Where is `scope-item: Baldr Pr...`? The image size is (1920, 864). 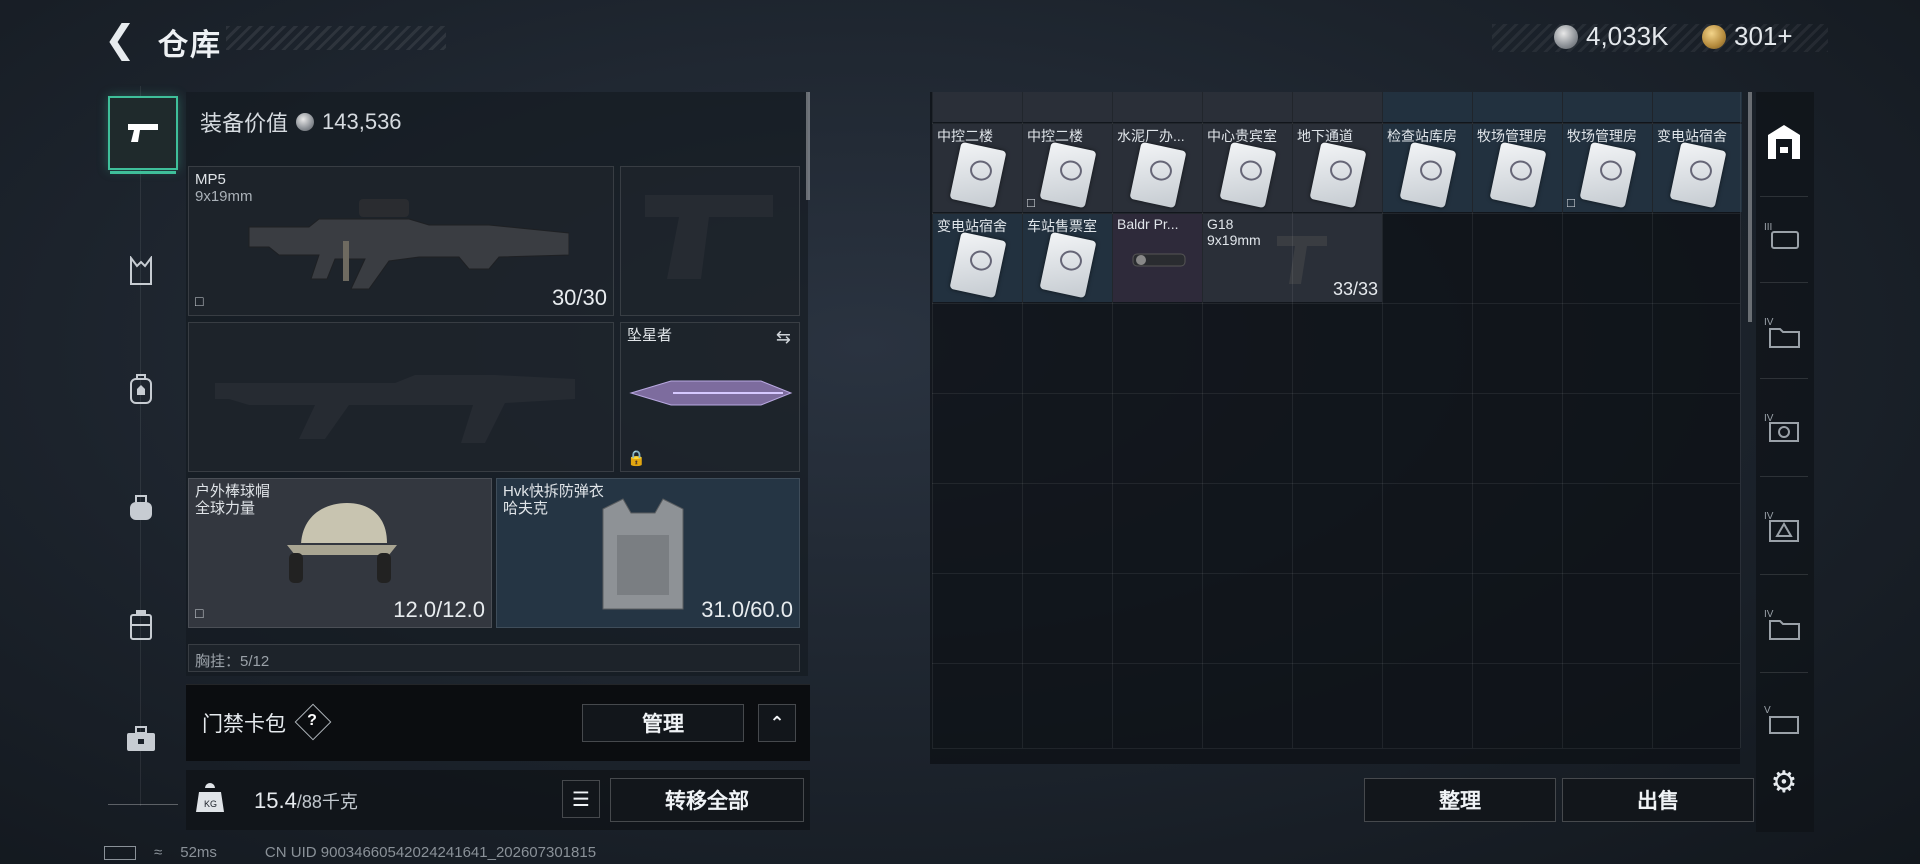
scope-item: Baldr Pr... is located at coordinates (1157, 258).